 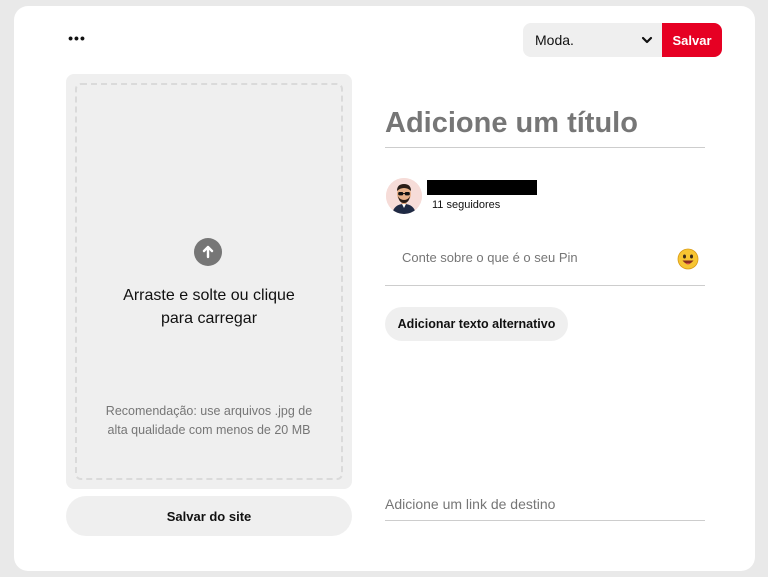 I want to click on title-input: Adicione um título, so click(x=545, y=126).